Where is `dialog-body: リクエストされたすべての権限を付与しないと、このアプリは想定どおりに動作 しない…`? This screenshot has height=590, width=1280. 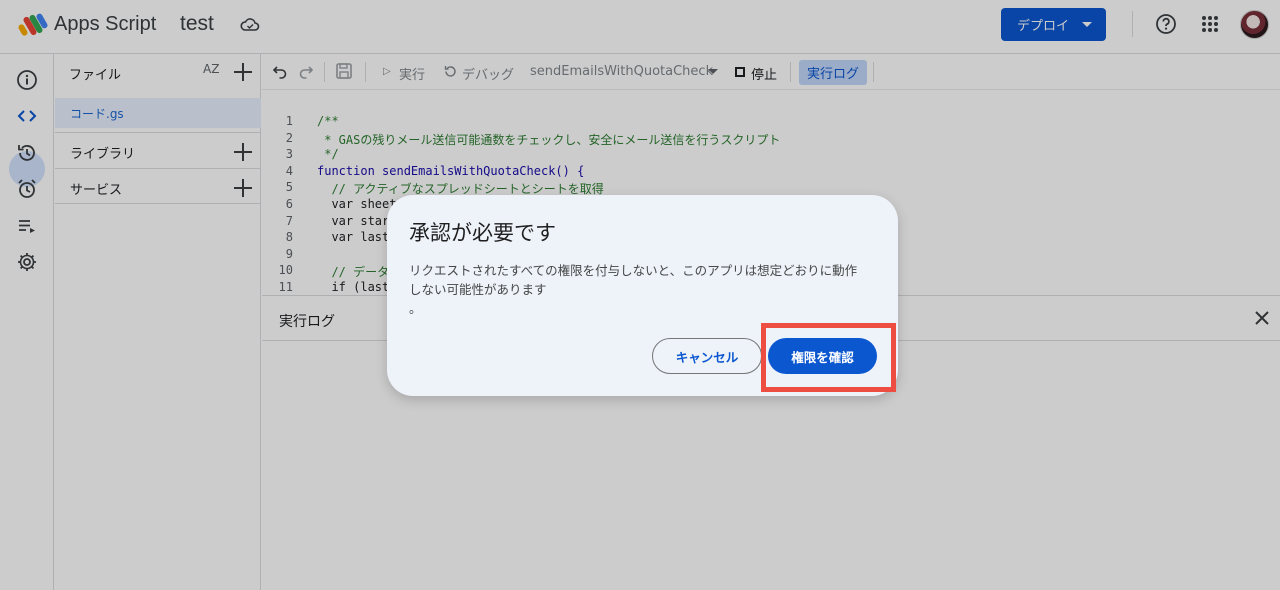 dialog-body: リクエストされたすべての権限を付与しないと、このアプリは想定どおりに動作 しない… is located at coordinates (645, 289).